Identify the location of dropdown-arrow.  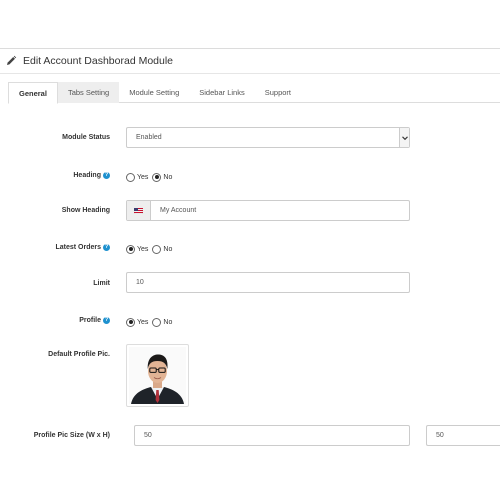
(404, 137).